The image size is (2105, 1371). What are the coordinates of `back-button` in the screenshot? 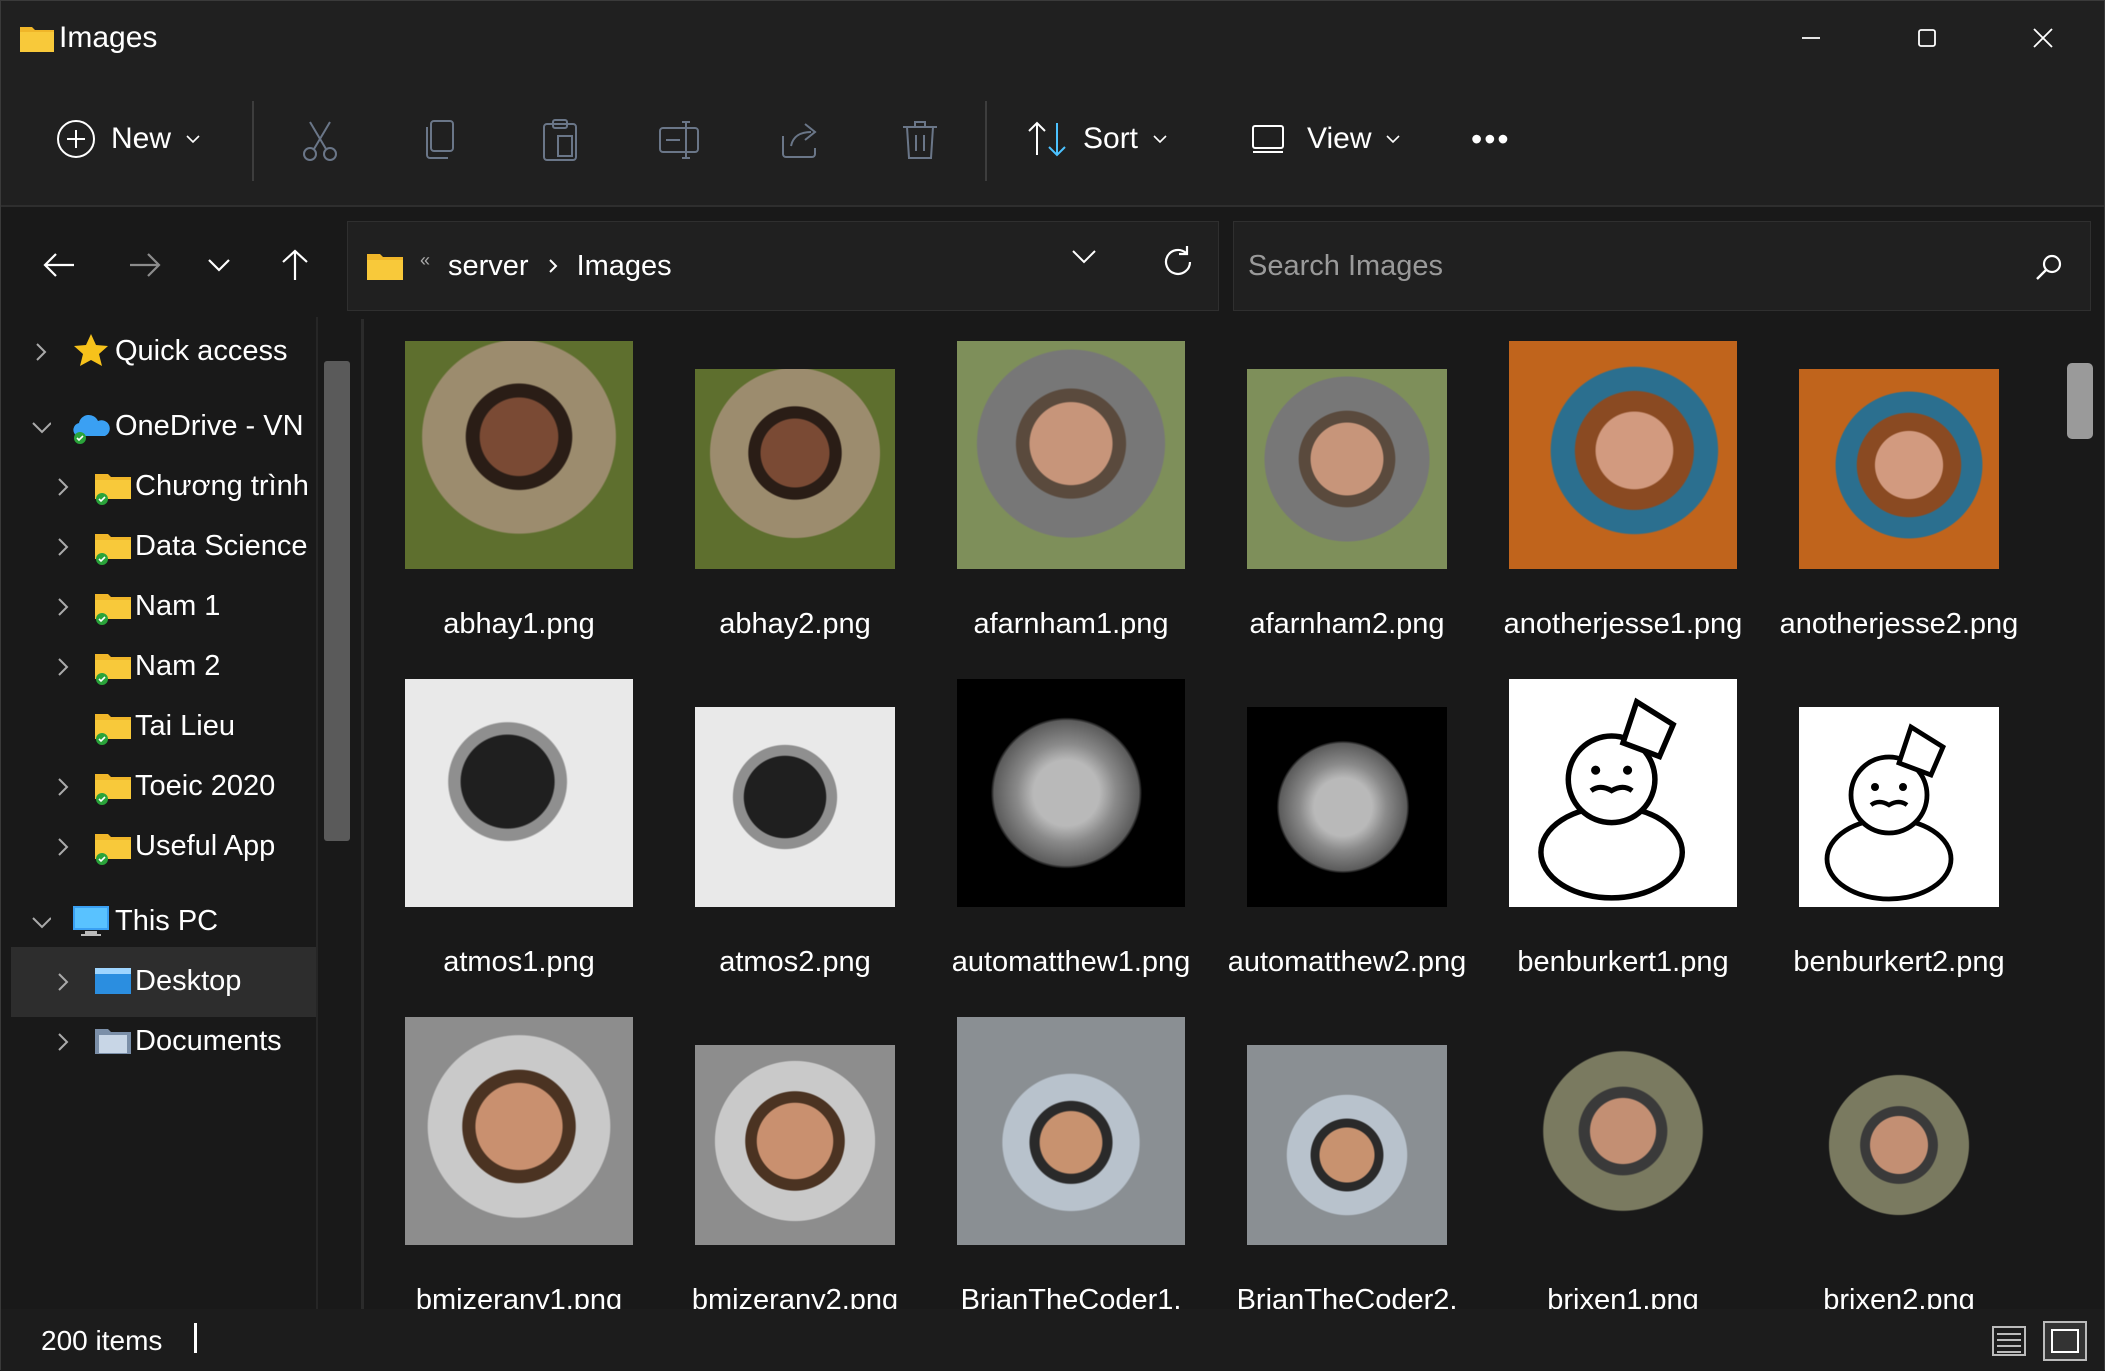 It's located at (59, 265).